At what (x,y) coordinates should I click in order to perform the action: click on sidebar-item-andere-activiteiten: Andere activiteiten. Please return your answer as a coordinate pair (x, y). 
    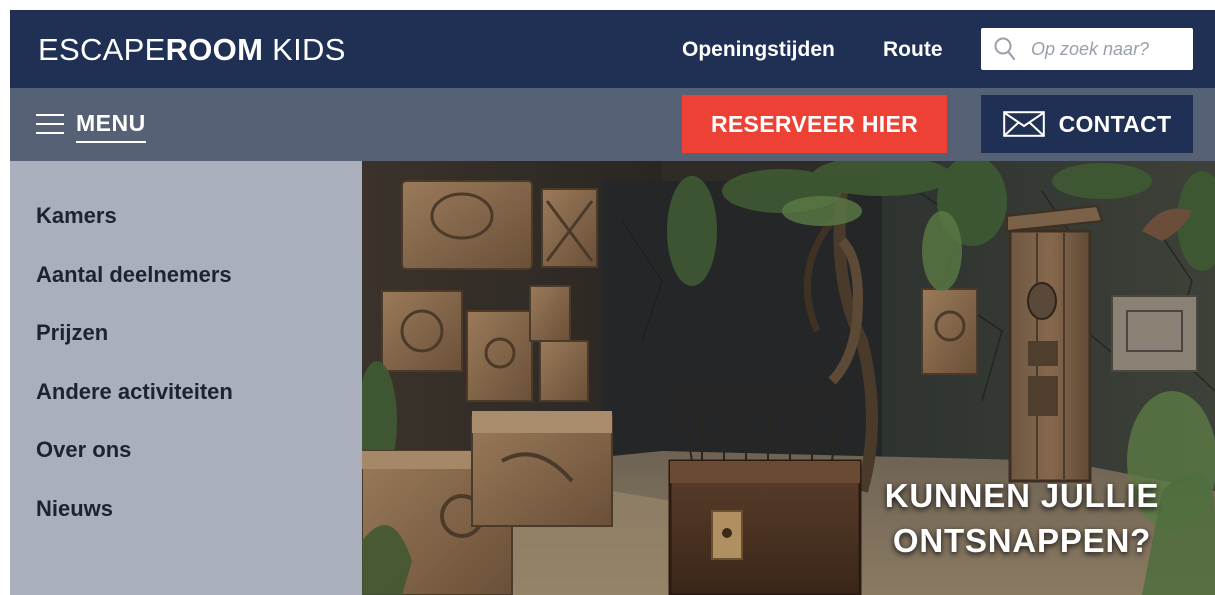
    Looking at the image, I should click on (186, 406).